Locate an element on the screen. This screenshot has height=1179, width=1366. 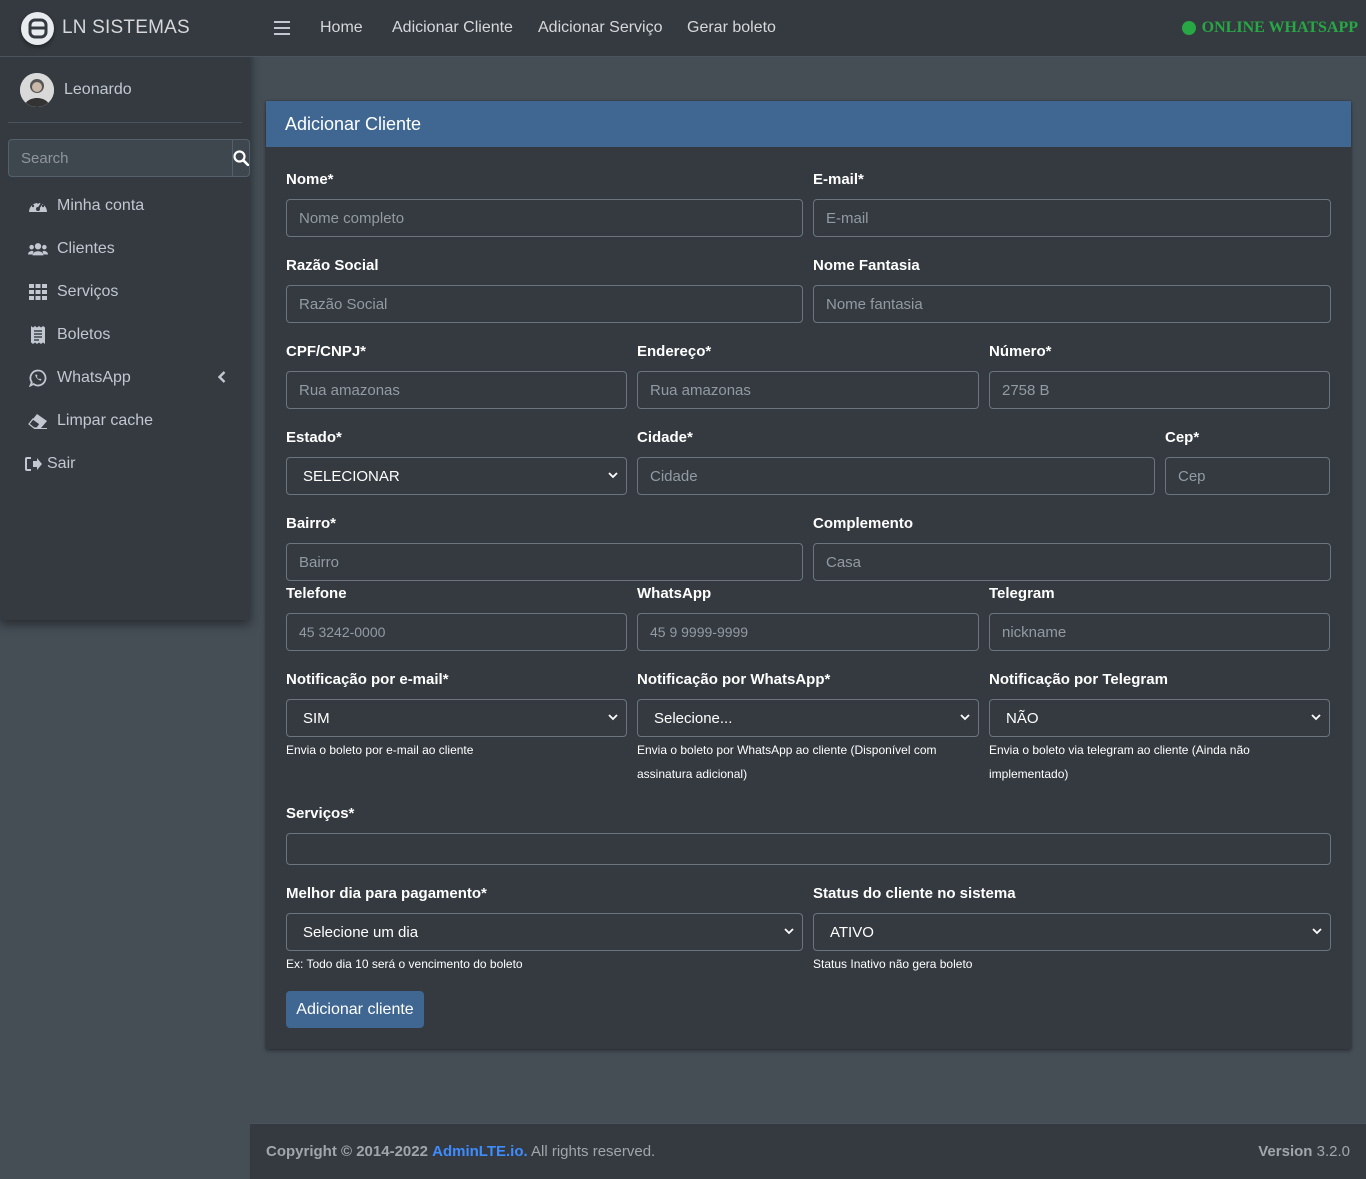
search-icon is located at coordinates (241, 158).